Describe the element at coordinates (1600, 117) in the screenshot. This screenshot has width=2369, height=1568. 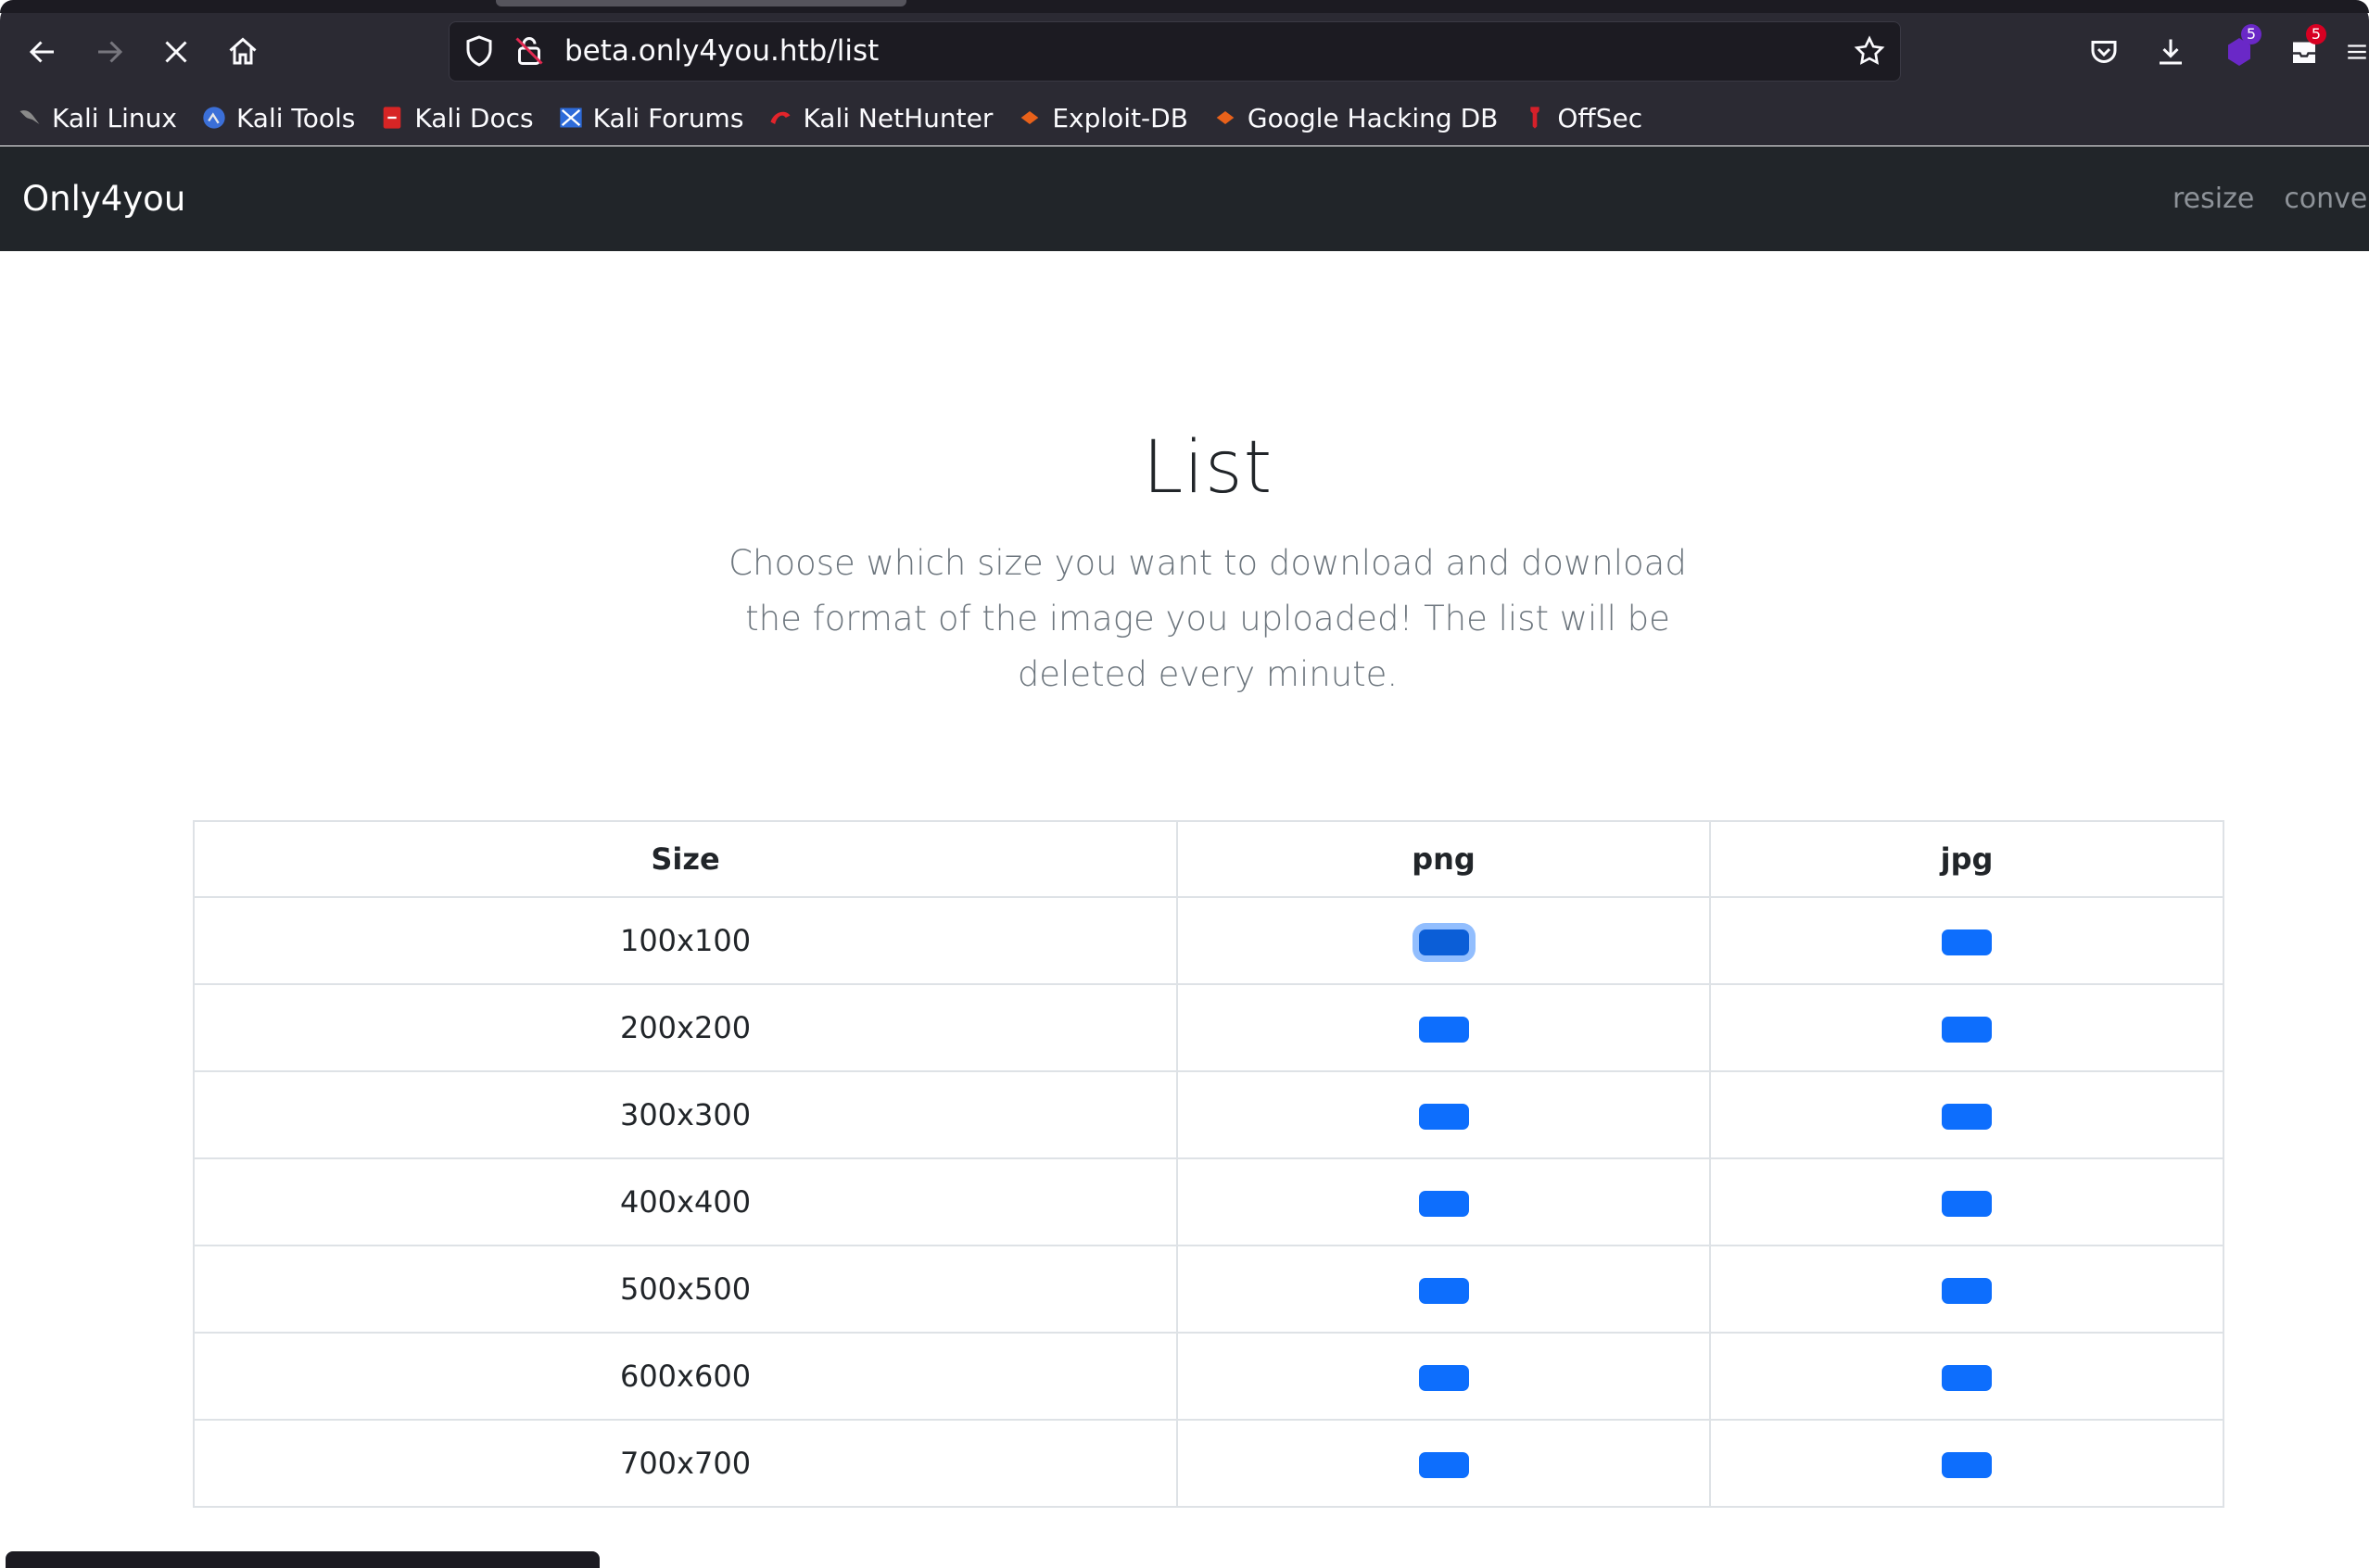
I see `bookmark-label: OffSec` at that location.